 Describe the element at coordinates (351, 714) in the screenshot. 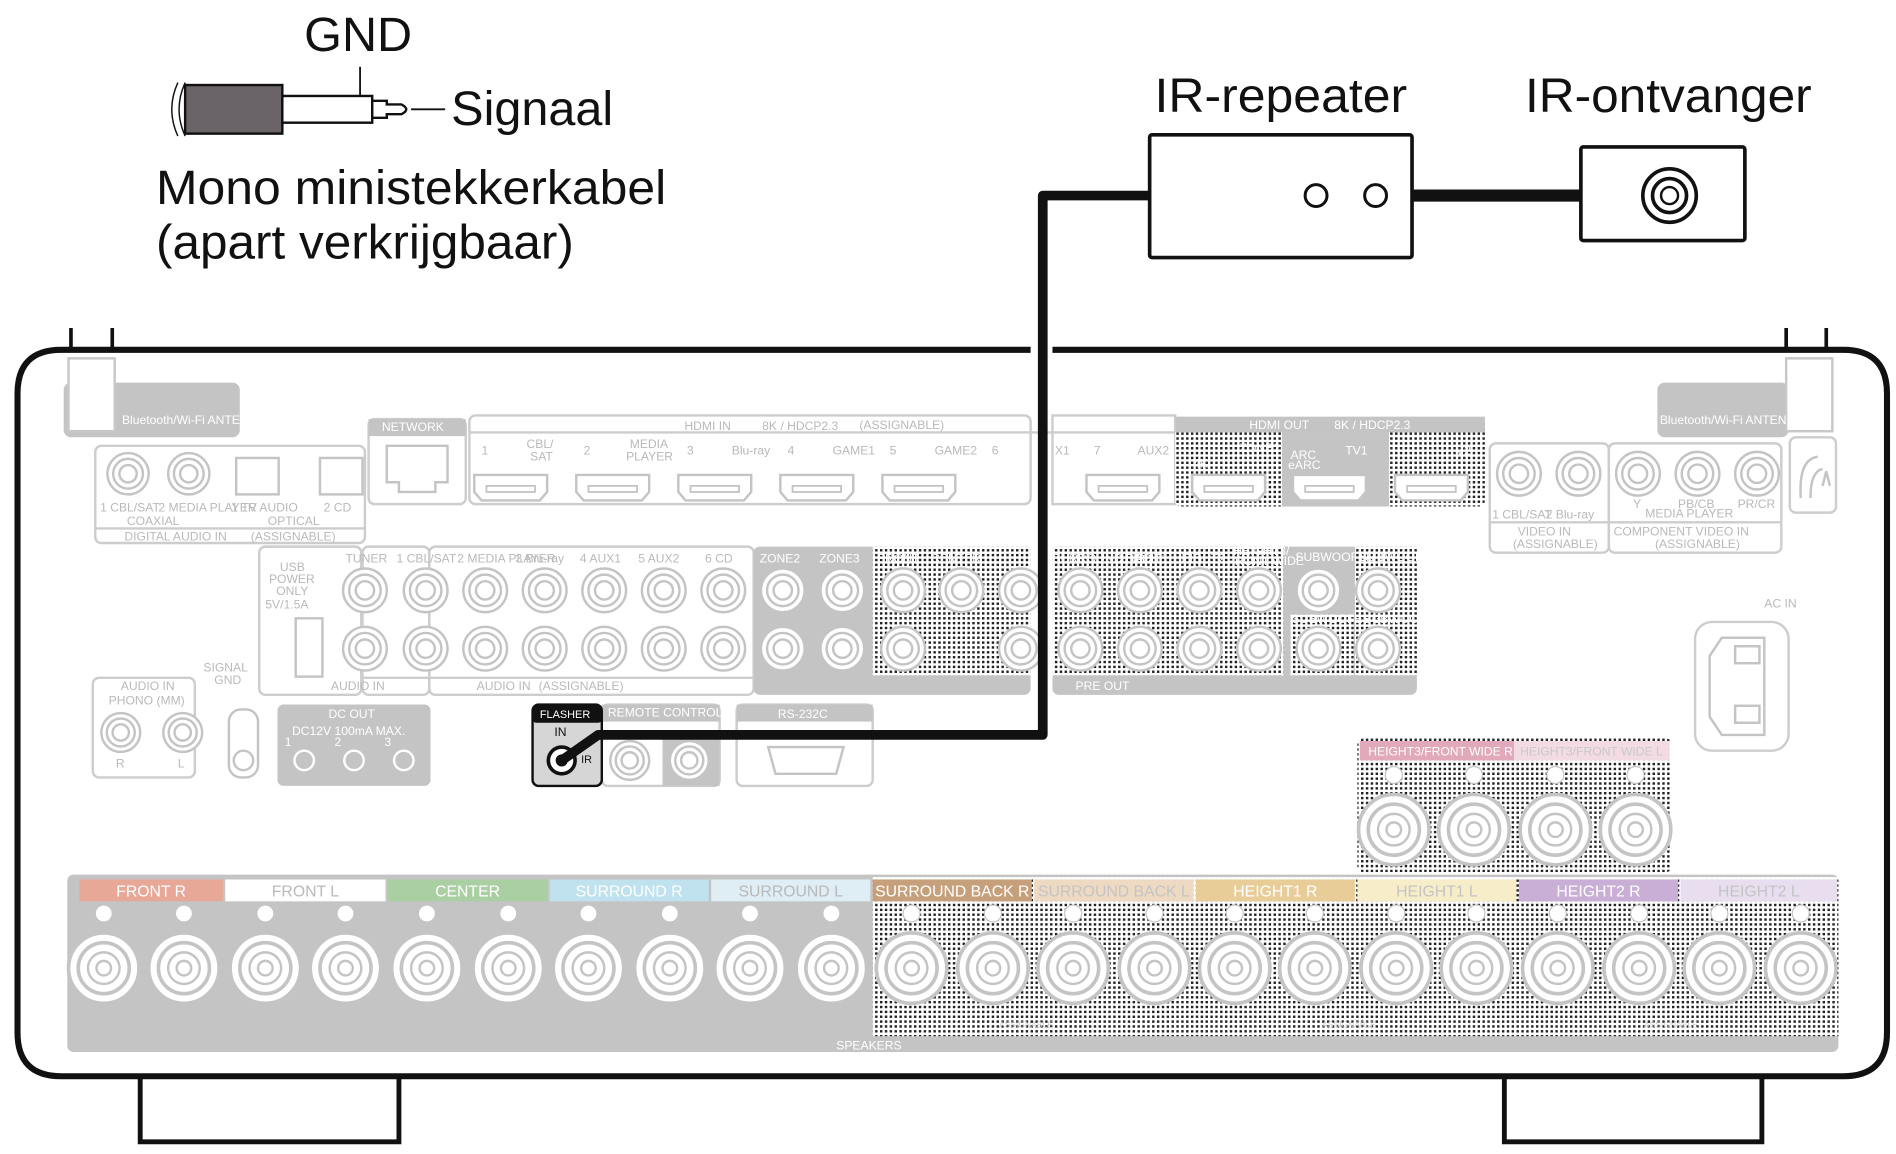

I see `dc-out-title: DC OUT` at that location.